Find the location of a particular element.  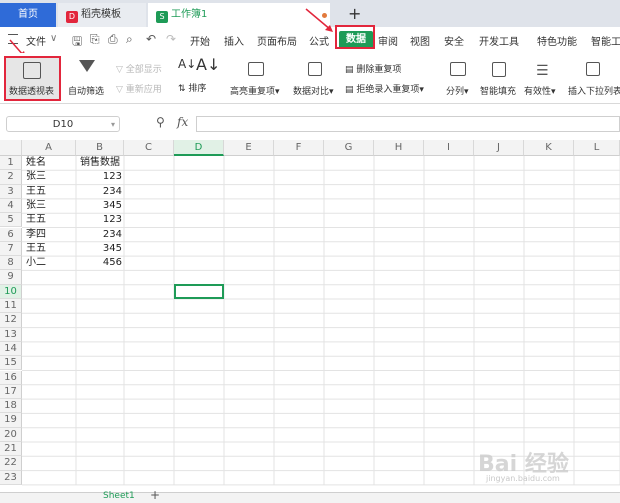

highlight-duplicates-label: 高亮重复项▾ is located at coordinates (255, 92).